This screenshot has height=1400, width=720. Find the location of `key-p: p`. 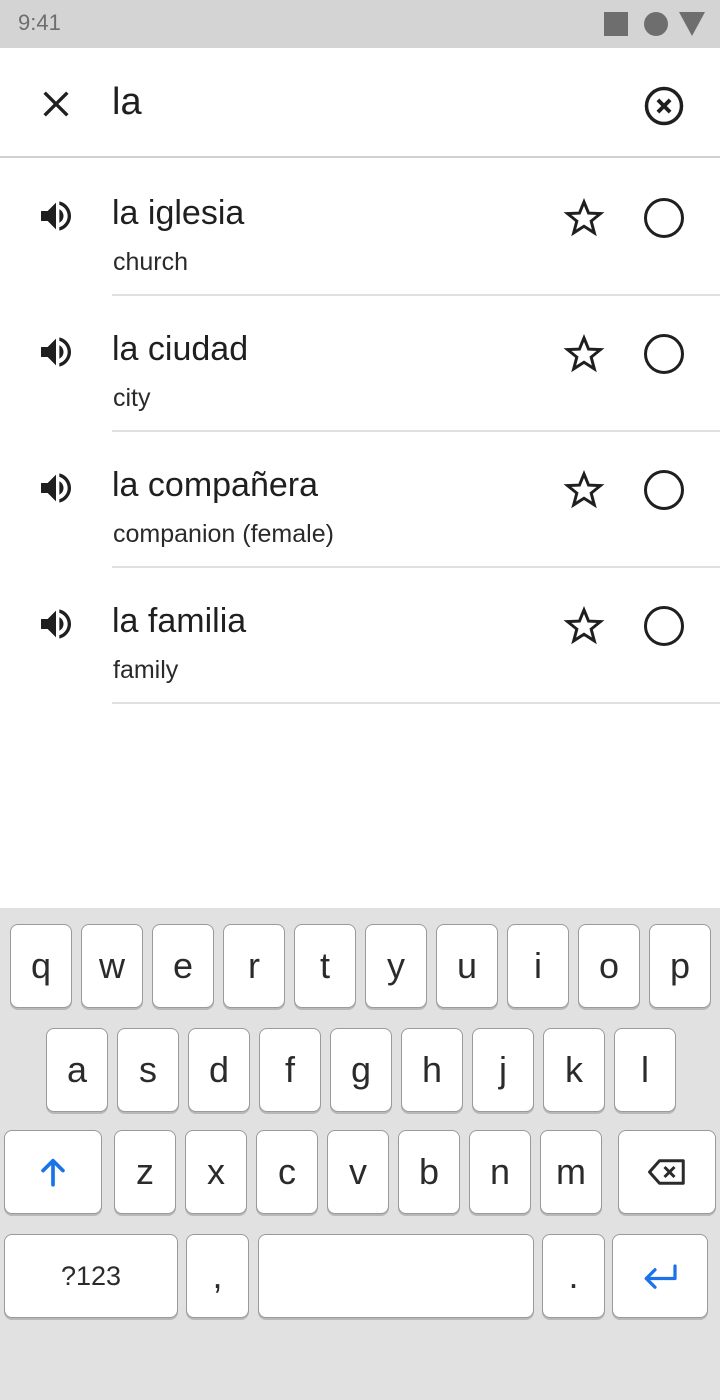

key-p: p is located at coordinates (680, 966).